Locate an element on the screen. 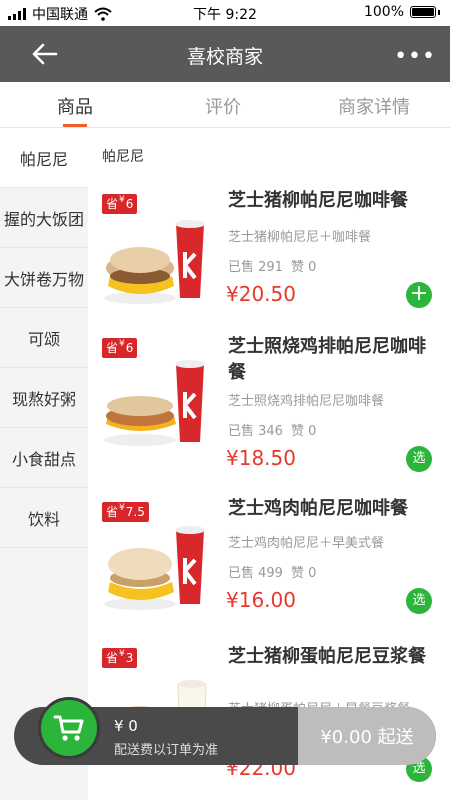 This screenshot has height=800, width=450. product-name: 芝士鸡肉帕尼尼咖啡餐 is located at coordinates (318, 508).